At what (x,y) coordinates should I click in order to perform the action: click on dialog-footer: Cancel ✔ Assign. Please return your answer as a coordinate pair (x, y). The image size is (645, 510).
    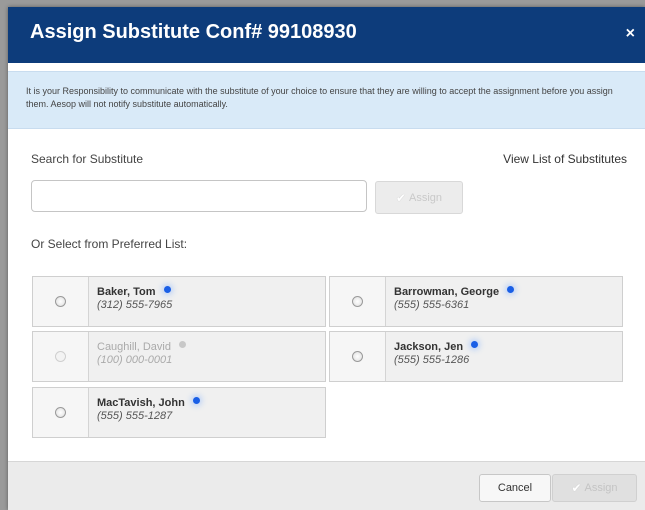
    Looking at the image, I should click on (326, 485).